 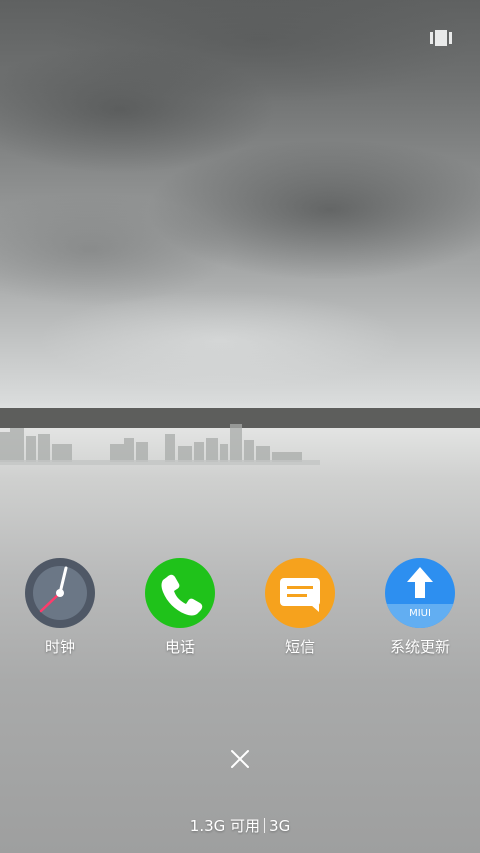 What do you see at coordinates (441, 38) in the screenshot?
I see `recents-icon` at bounding box center [441, 38].